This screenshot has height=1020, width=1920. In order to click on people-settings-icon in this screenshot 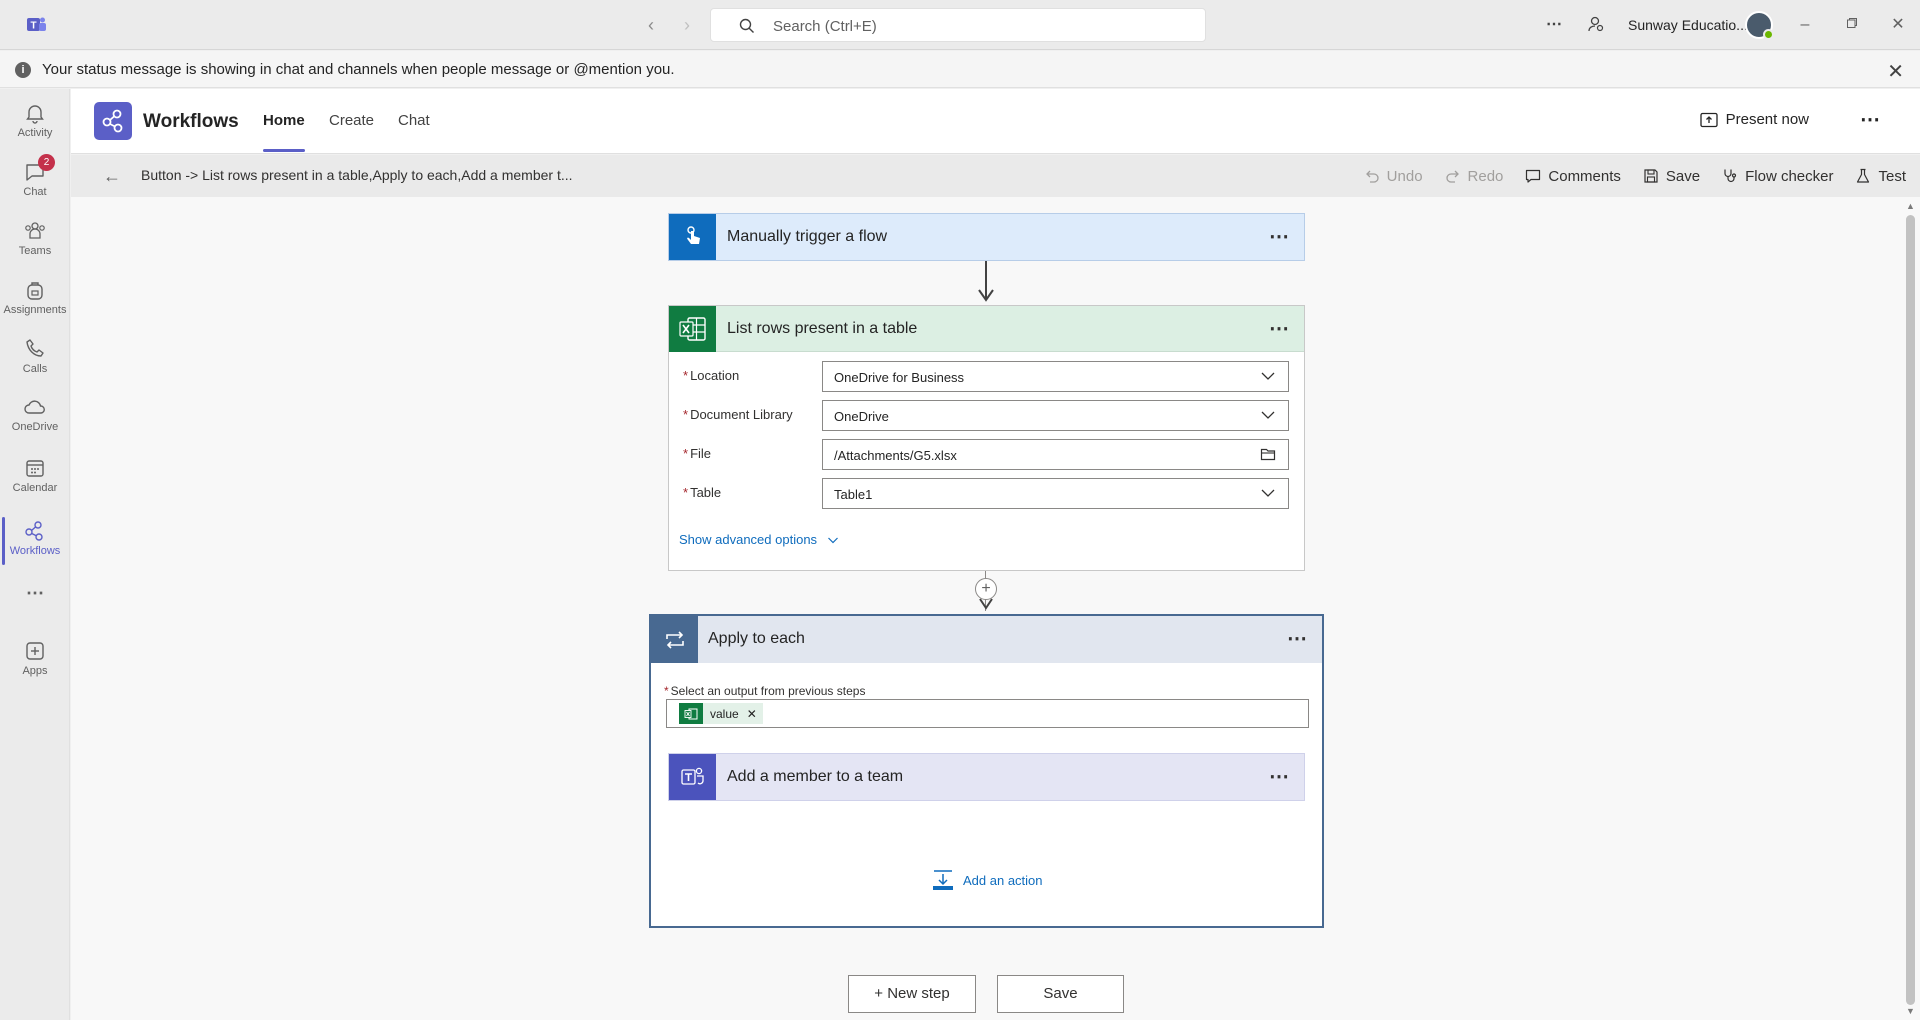, I will do `click(1596, 25)`.